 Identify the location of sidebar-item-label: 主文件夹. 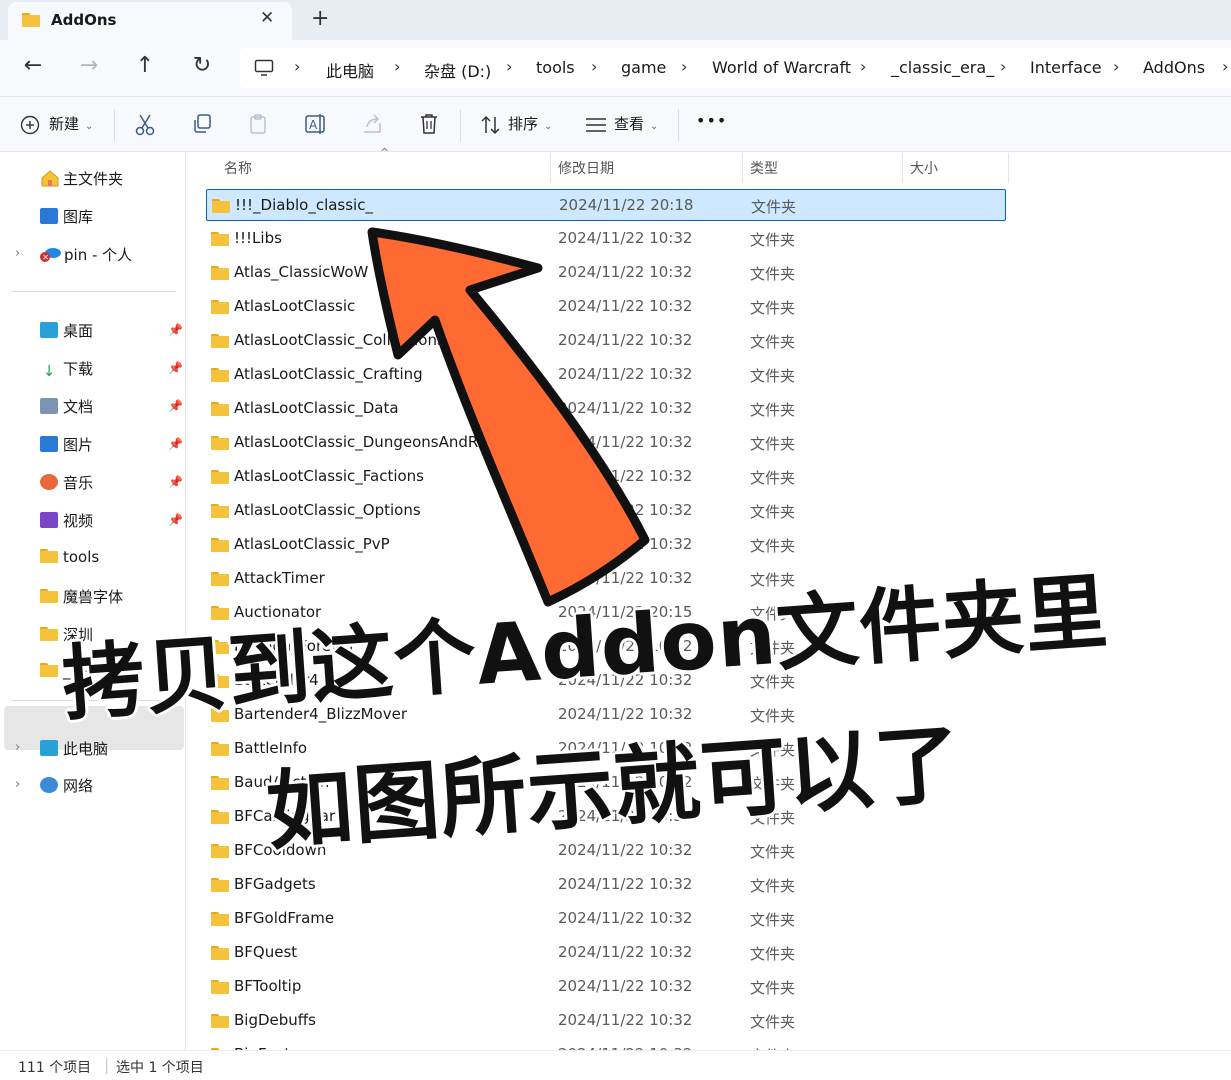
(93, 179).